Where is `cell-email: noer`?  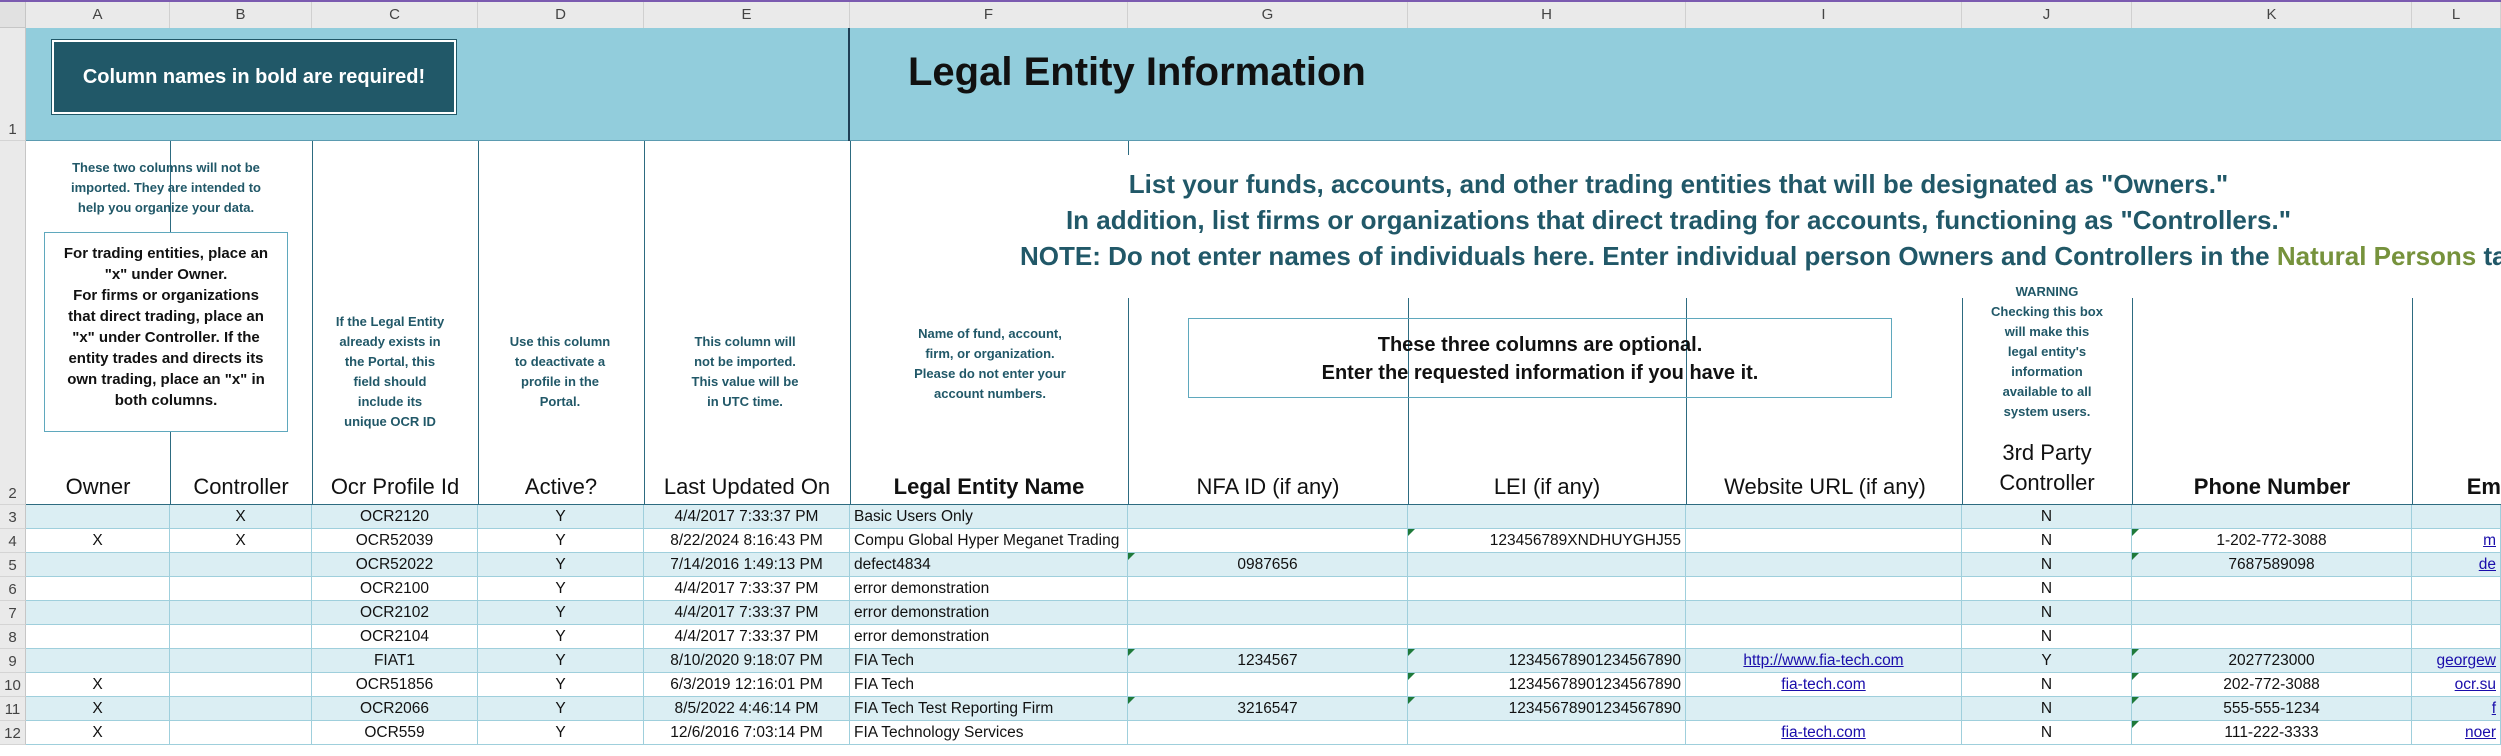
cell-email: noer is located at coordinates (2456, 732).